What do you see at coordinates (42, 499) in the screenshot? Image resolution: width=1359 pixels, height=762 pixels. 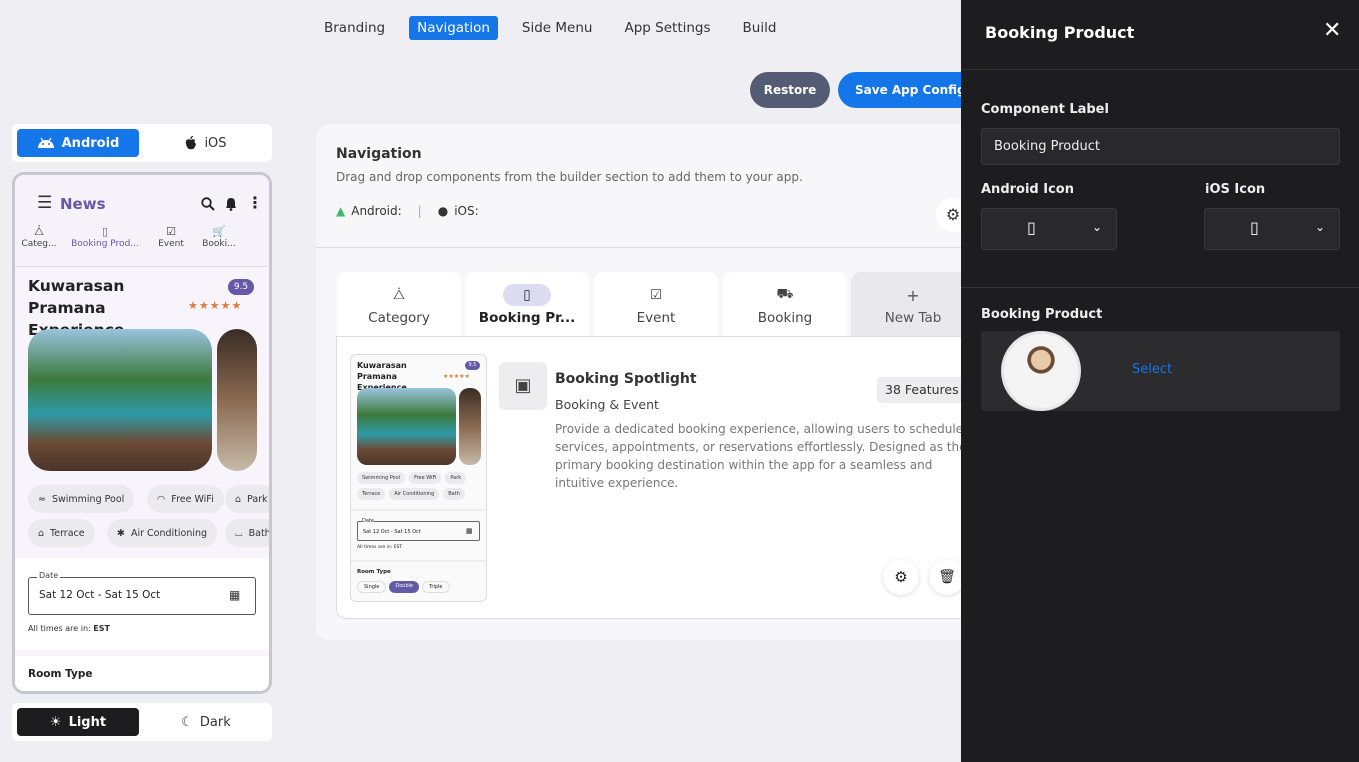 I see `pool-icon: ≈` at bounding box center [42, 499].